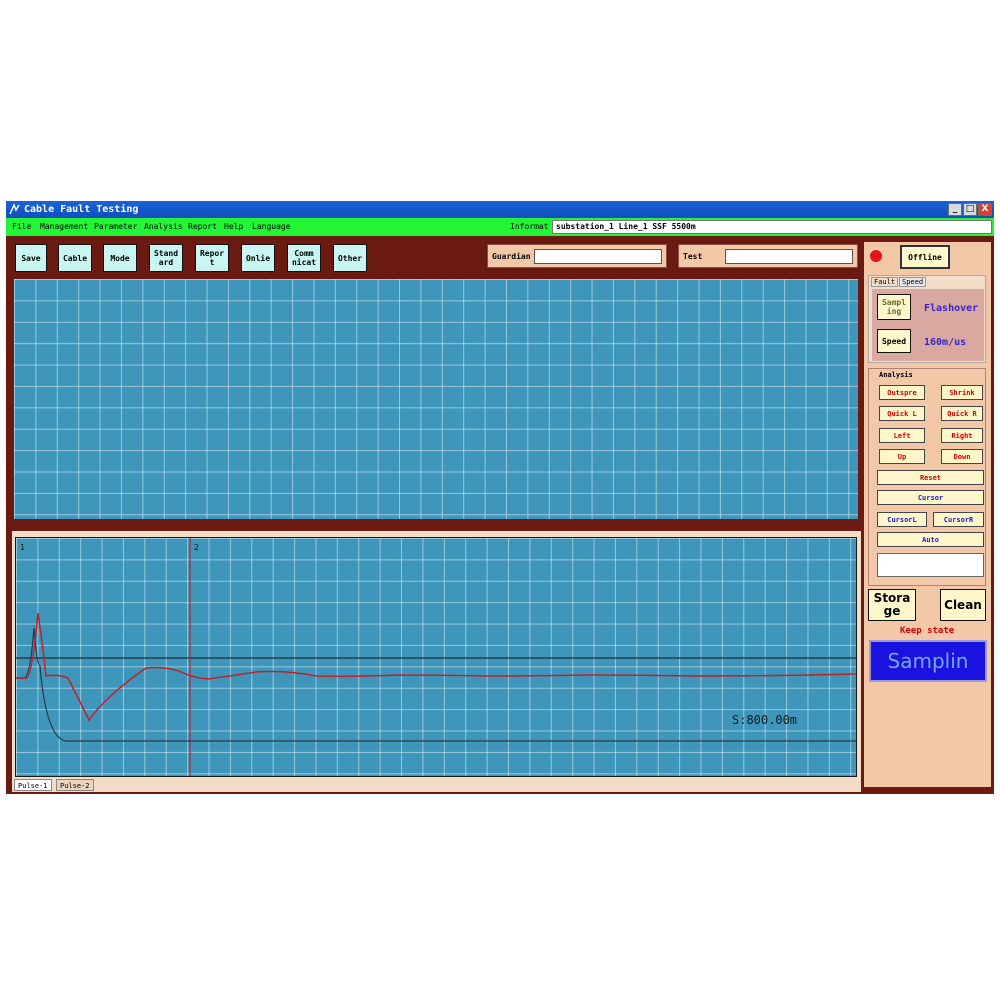  Describe the element at coordinates (529, 226) in the screenshot. I see `info-label: Informat` at that location.